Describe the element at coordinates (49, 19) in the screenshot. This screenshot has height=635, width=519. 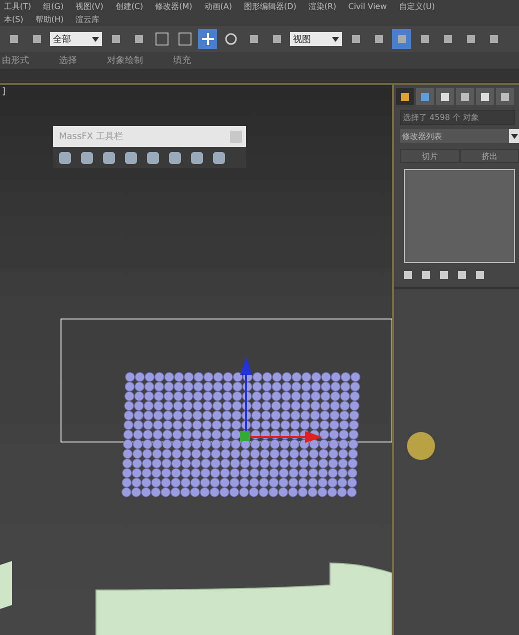
I see `menu-item: 帮助(H)` at that location.